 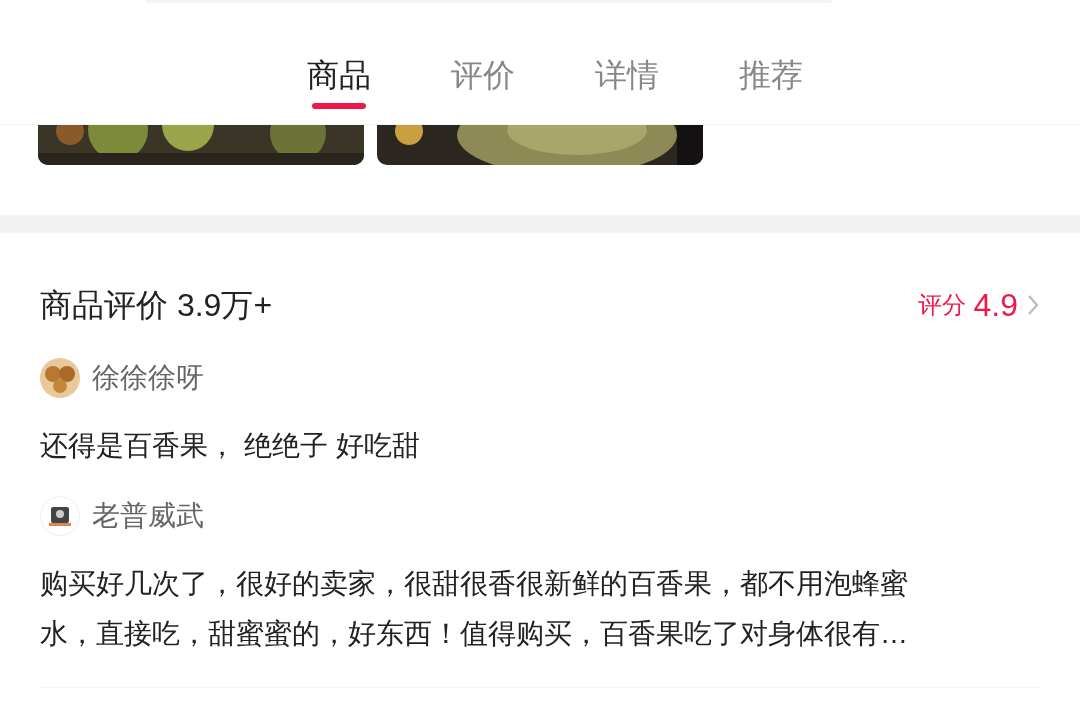 What do you see at coordinates (339, 62) in the screenshot?
I see `tab: 商品` at bounding box center [339, 62].